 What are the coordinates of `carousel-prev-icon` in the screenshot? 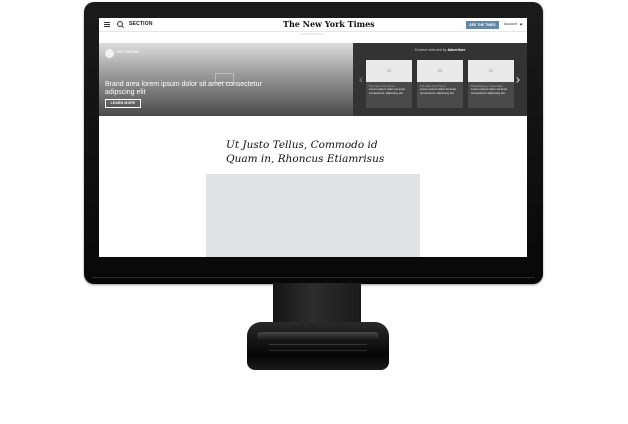 It's located at (362, 80).